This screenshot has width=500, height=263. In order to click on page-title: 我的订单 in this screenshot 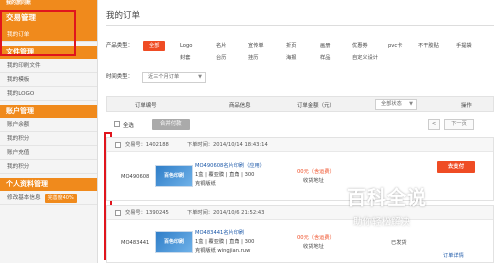, I will do `click(123, 16)`.